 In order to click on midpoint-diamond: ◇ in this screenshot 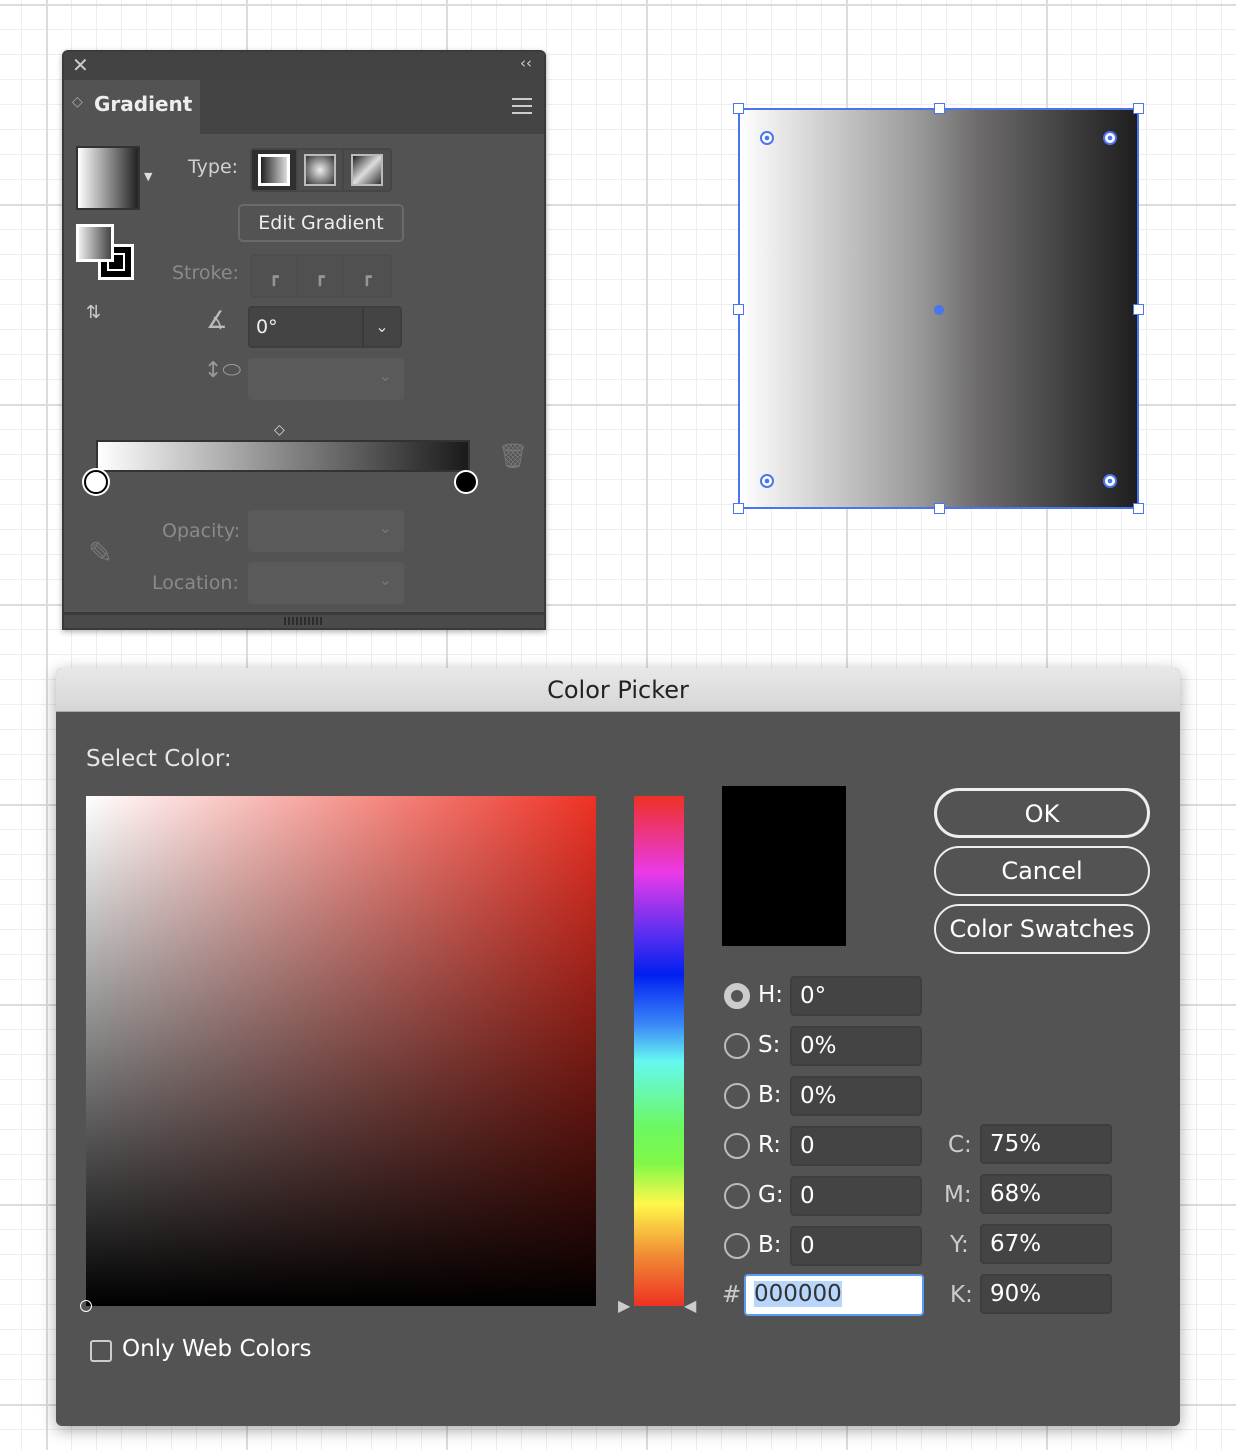, I will do `click(279, 430)`.